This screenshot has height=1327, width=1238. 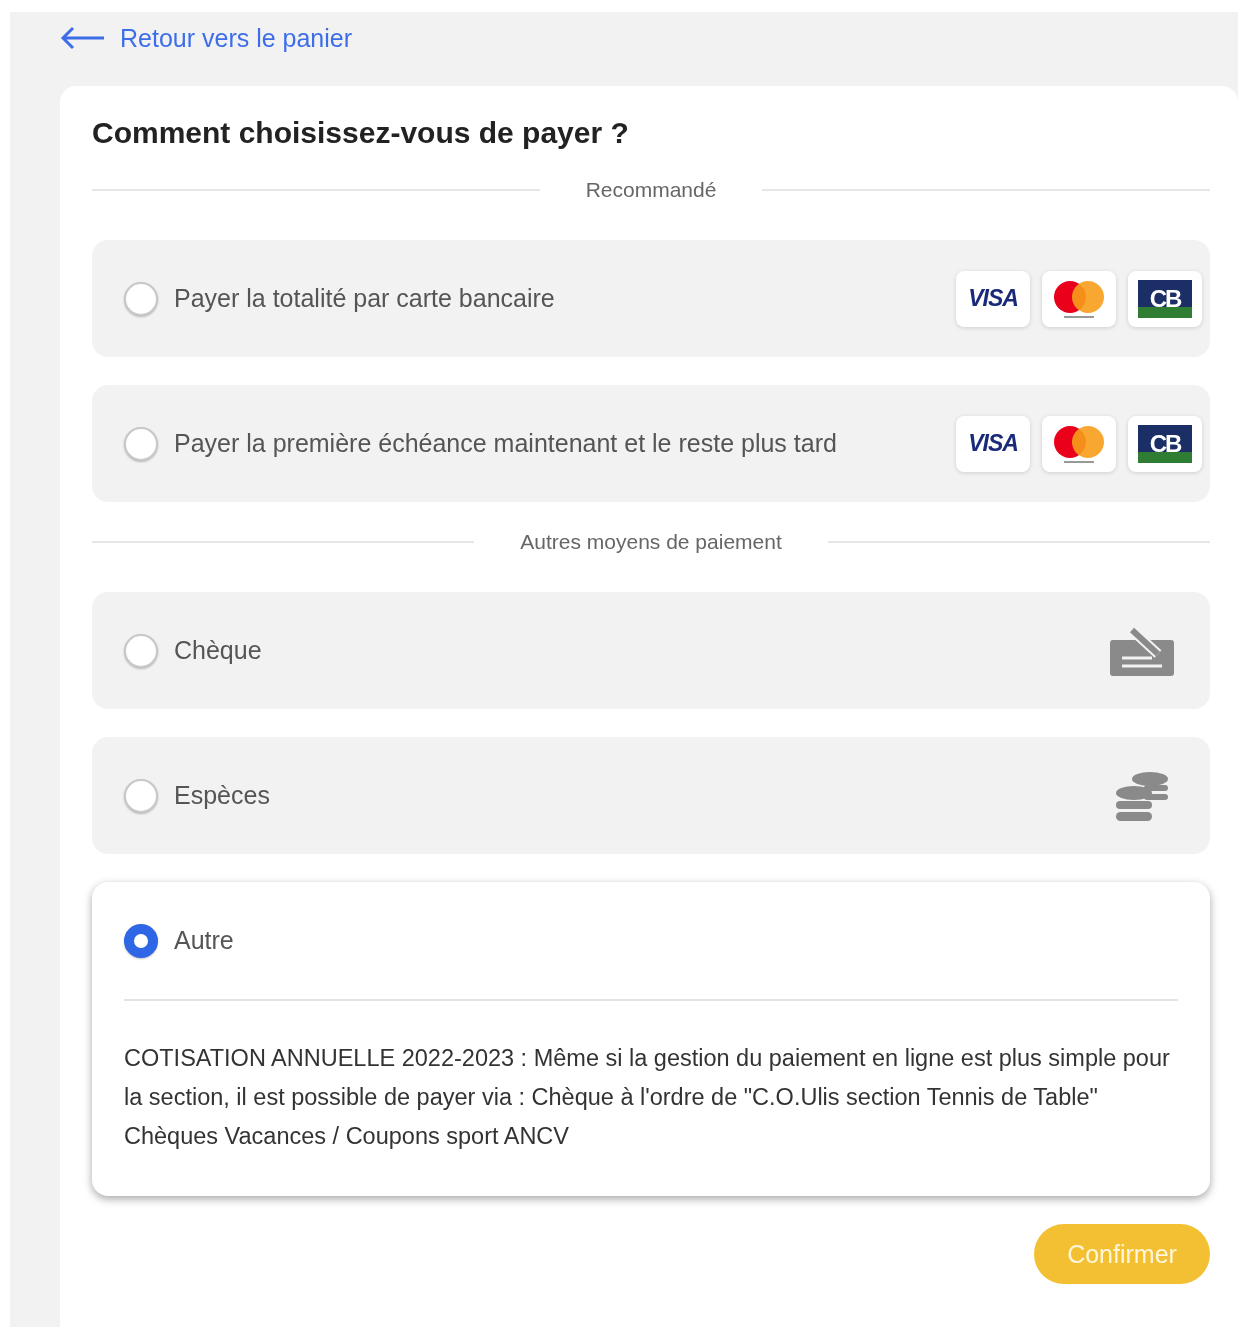 What do you see at coordinates (204, 940) in the screenshot?
I see `option-label: Autre` at bounding box center [204, 940].